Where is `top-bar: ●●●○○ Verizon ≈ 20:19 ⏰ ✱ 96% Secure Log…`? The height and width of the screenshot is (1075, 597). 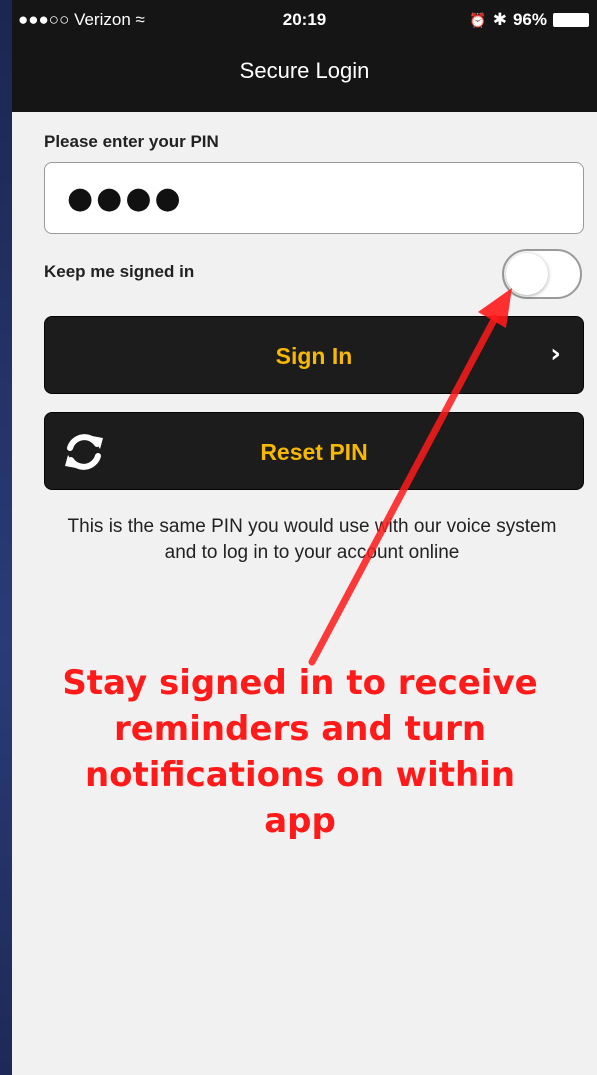
top-bar: ●●●○○ Verizon ≈ 20:19 ⏰ ✱ 96% Secure Log… is located at coordinates (304, 56).